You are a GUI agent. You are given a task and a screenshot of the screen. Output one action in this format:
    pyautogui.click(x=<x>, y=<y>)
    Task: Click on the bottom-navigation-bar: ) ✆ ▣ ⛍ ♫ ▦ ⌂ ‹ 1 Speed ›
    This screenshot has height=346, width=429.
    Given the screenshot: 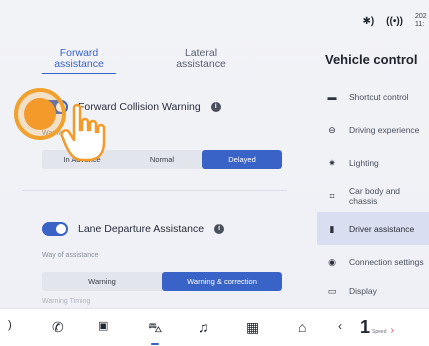 What is the action you would take?
    pyautogui.click(x=214, y=327)
    